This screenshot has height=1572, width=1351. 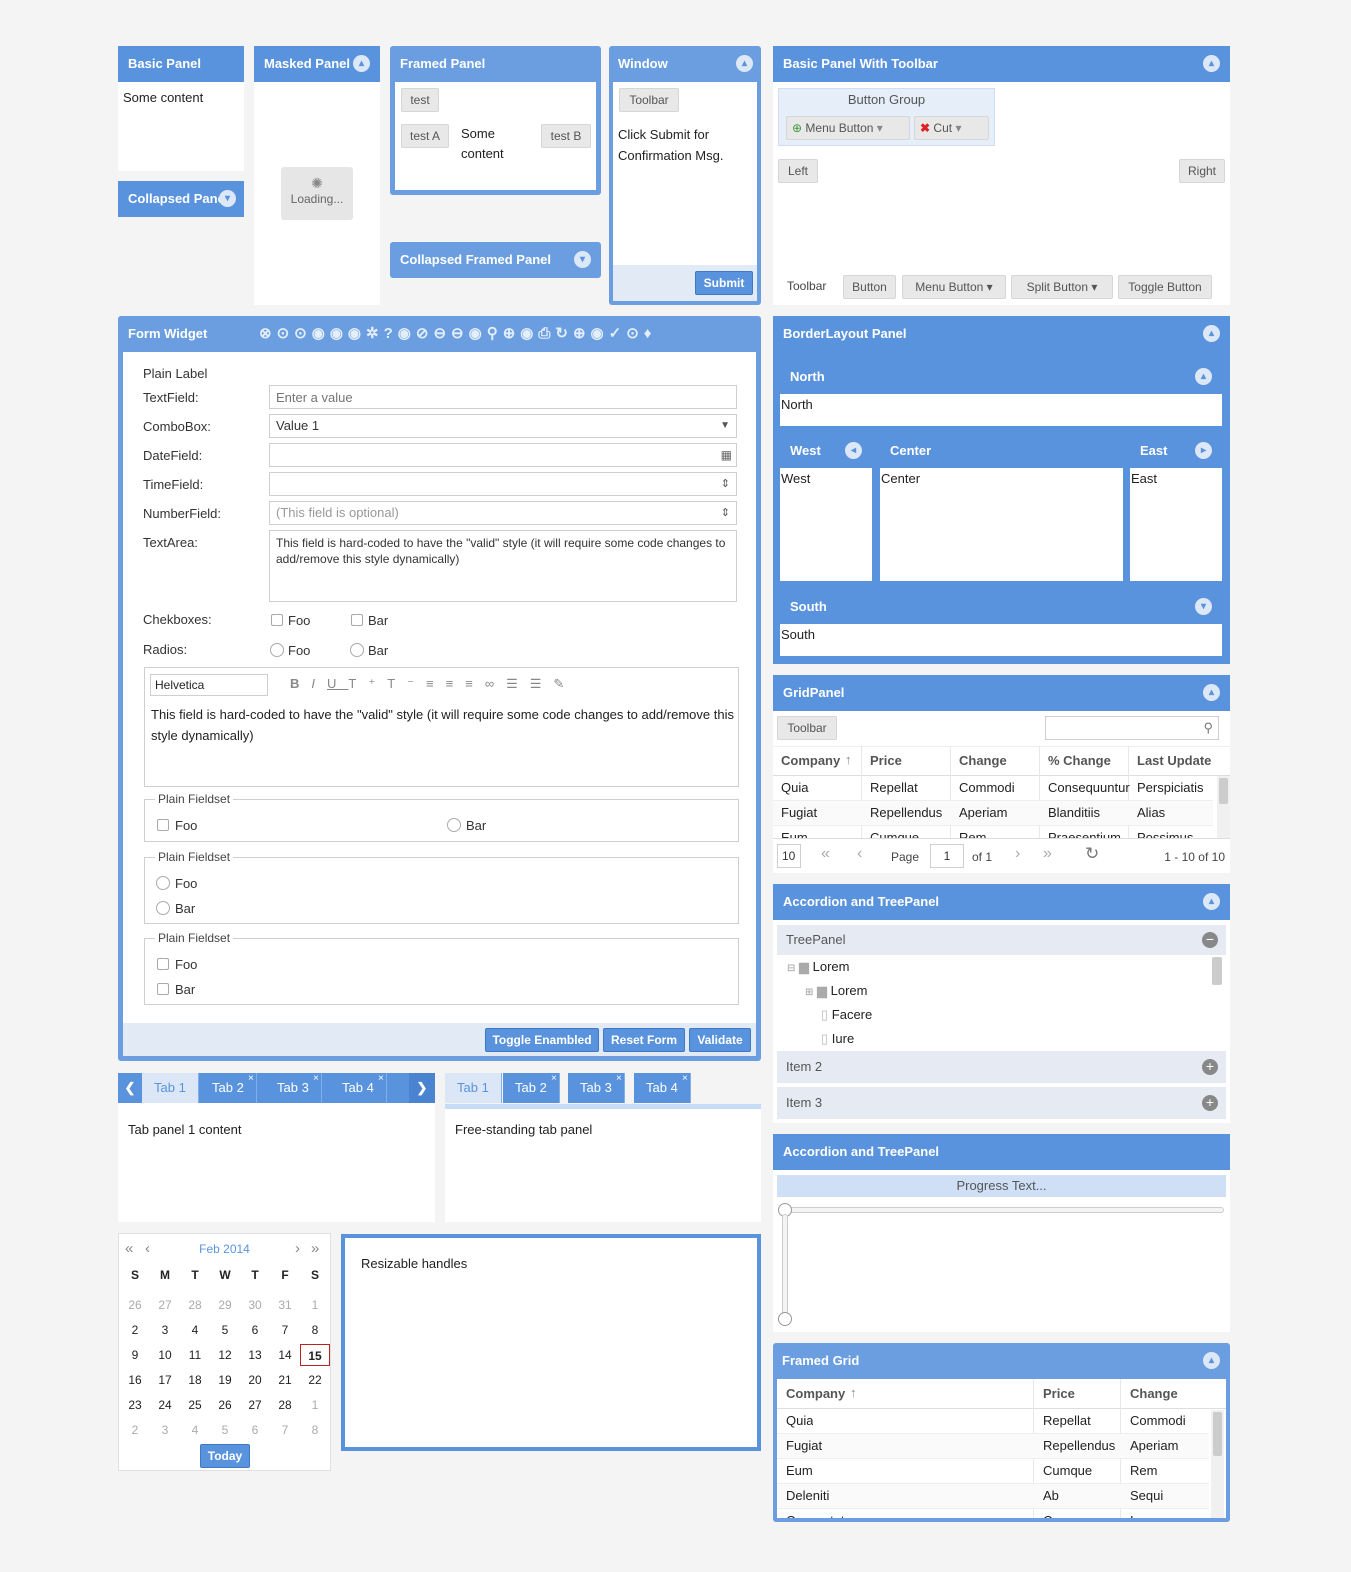 I want to click on calendar-day: 28, so click(x=195, y=1305).